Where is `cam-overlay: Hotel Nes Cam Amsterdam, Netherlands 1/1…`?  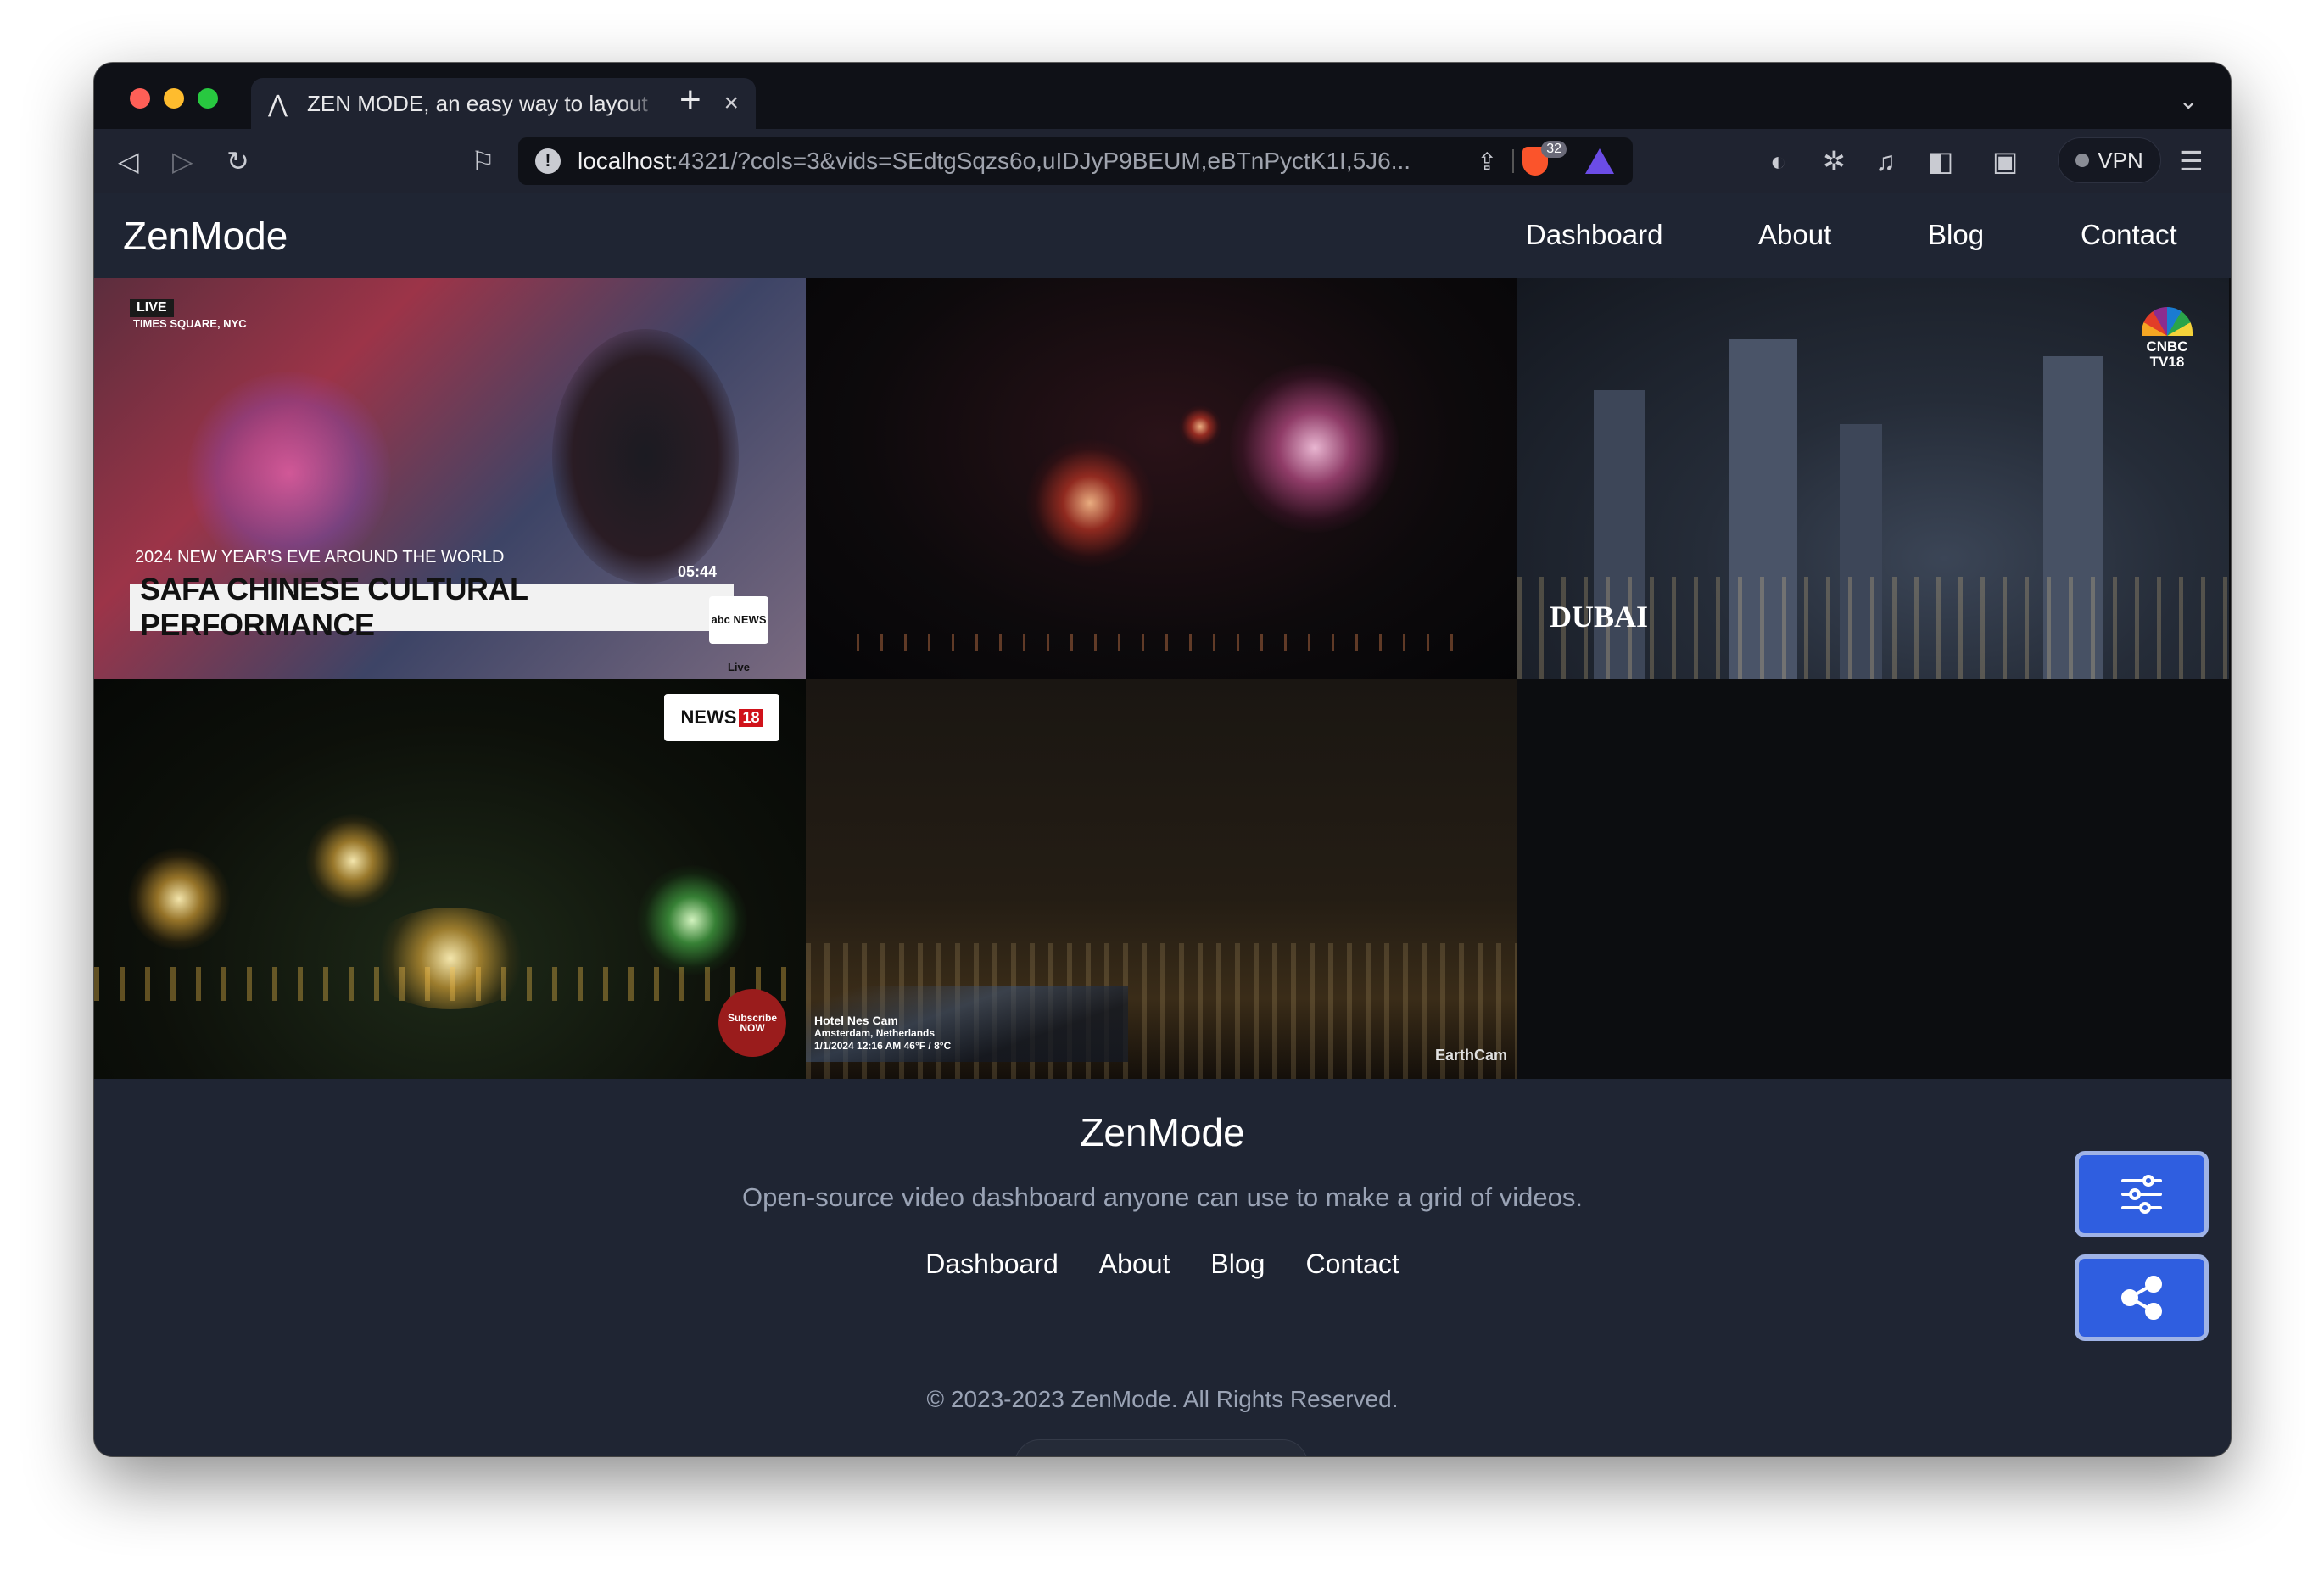 cam-overlay: Hotel Nes Cam Amsterdam, Netherlands 1/1… is located at coordinates (882, 1033).